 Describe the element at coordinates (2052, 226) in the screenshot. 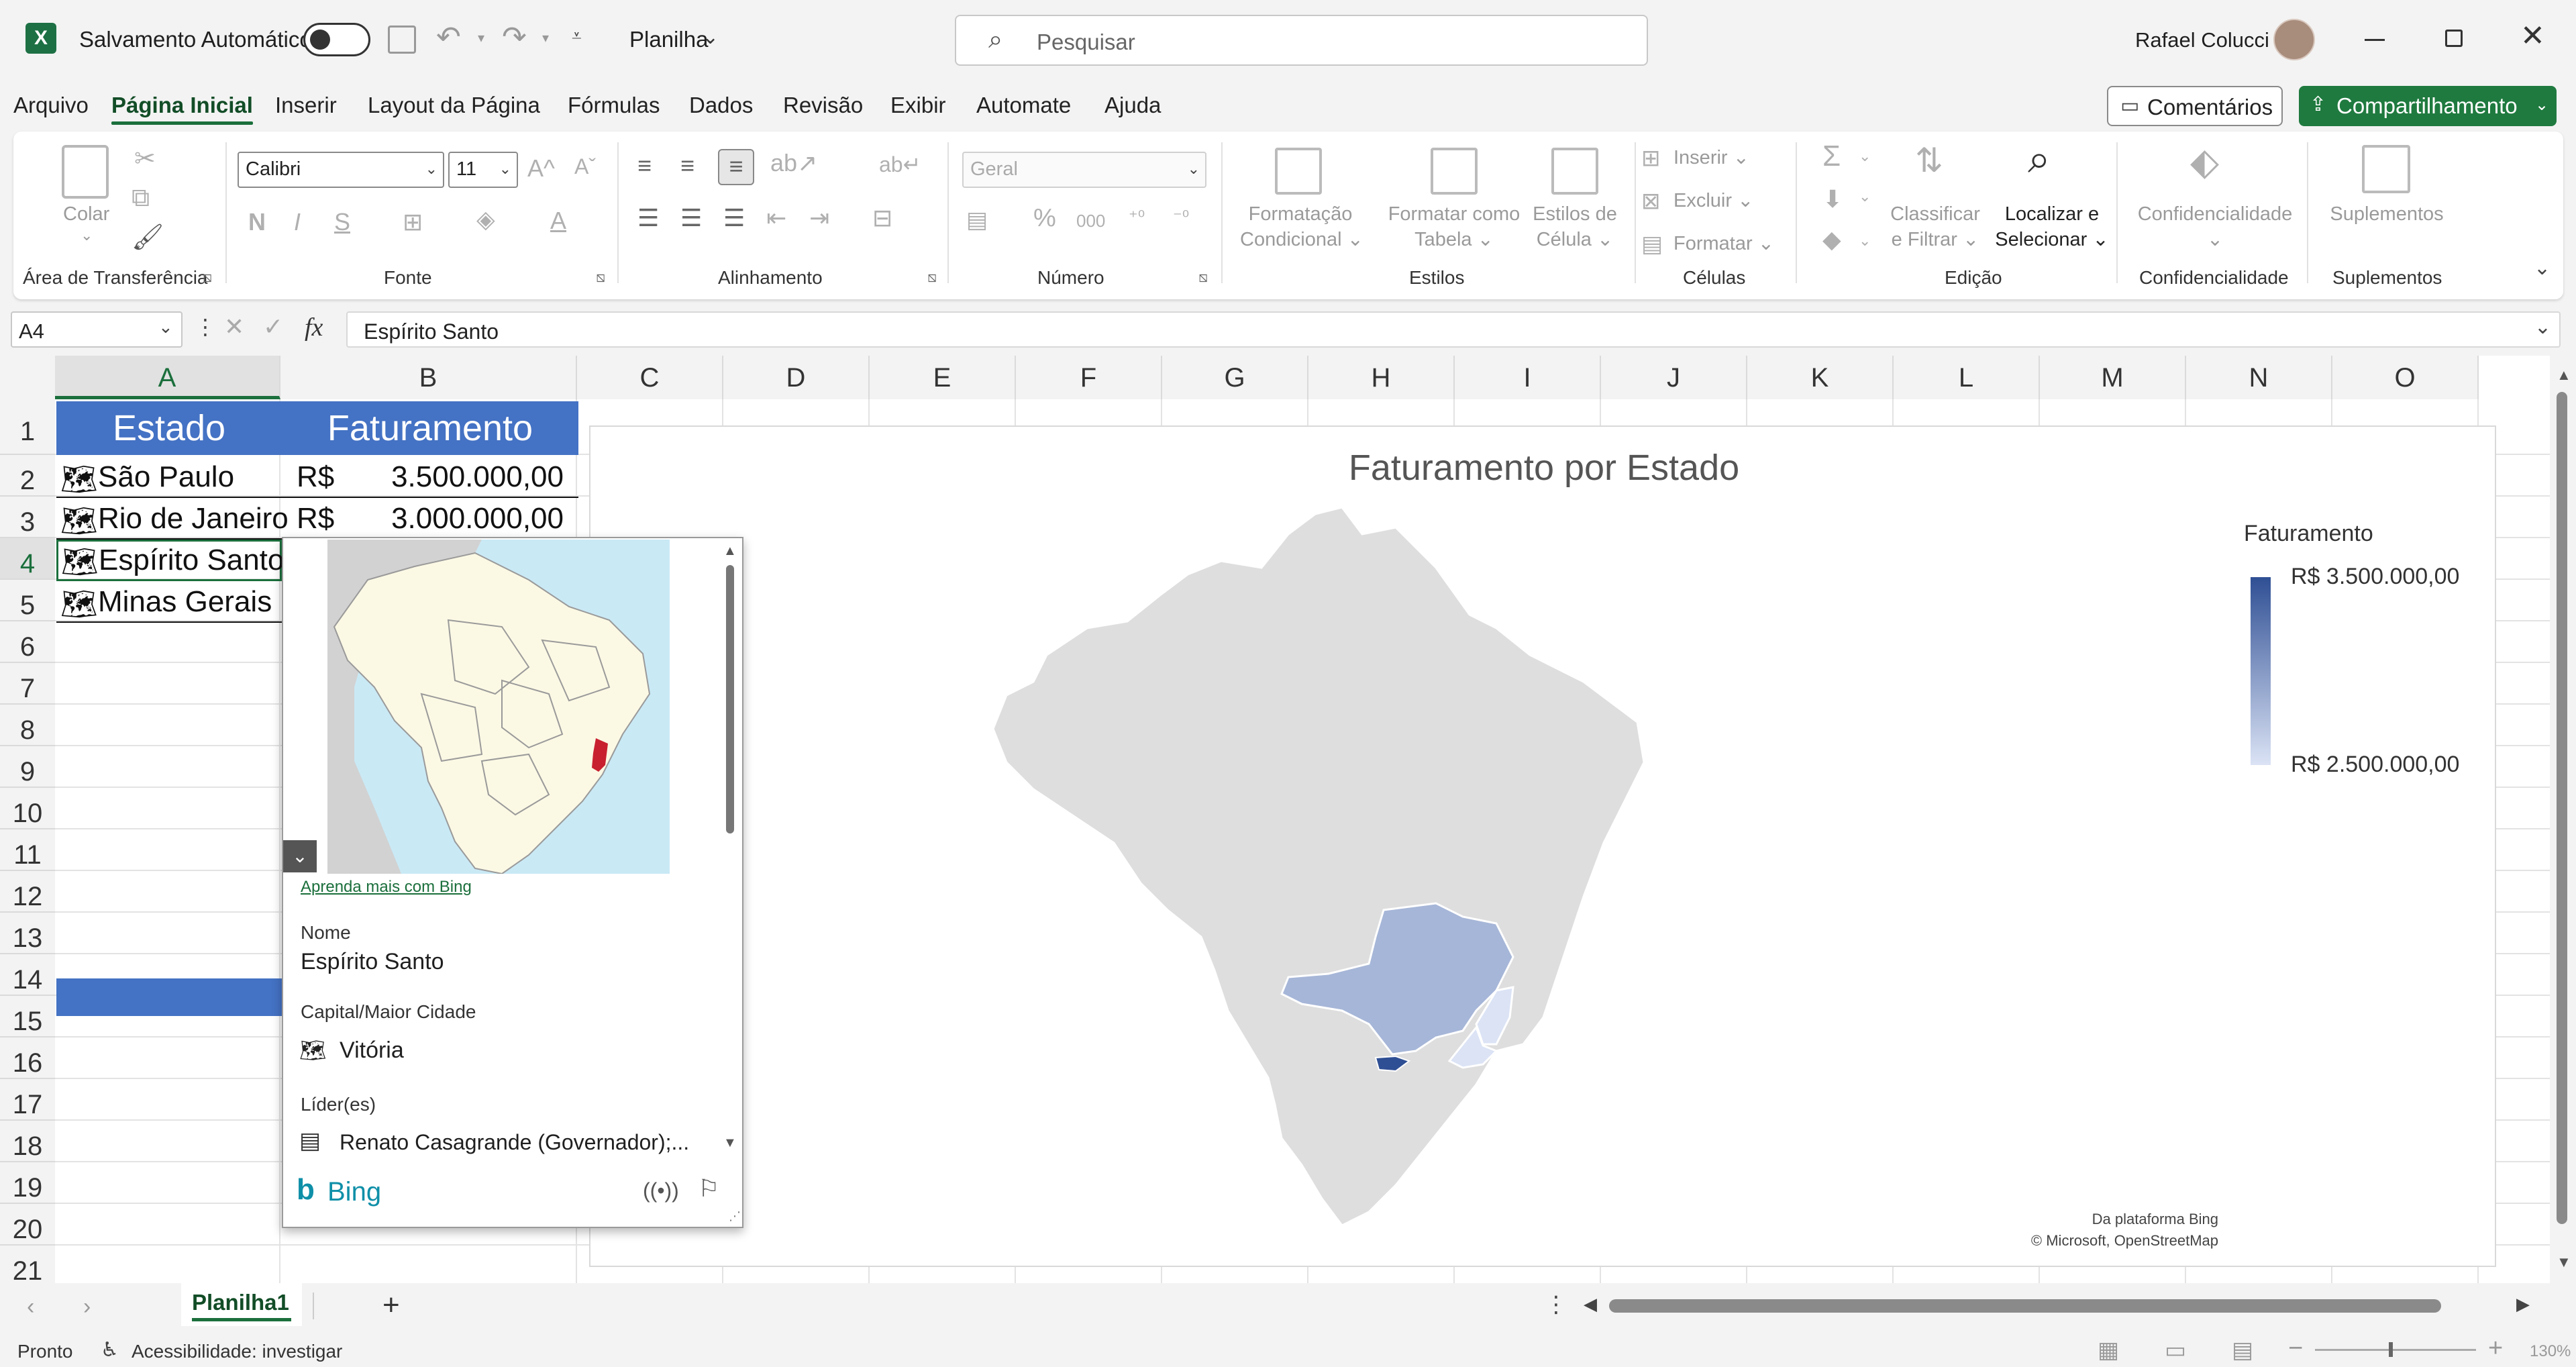

I see `find-select-label: Localizar e Selecionar ⌄` at that location.